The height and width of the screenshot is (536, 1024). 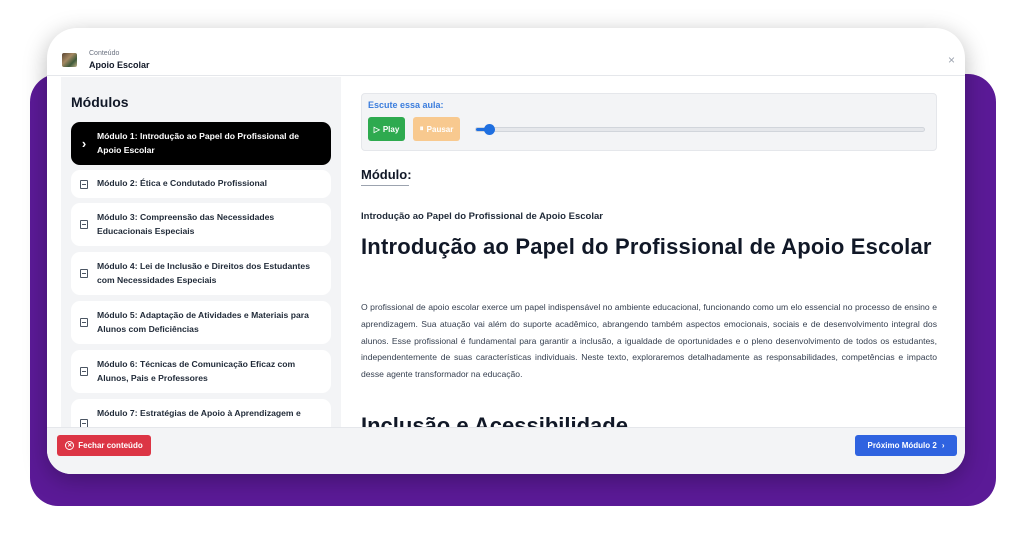 I want to click on pause-icon: ⏸, so click(x=421, y=128).